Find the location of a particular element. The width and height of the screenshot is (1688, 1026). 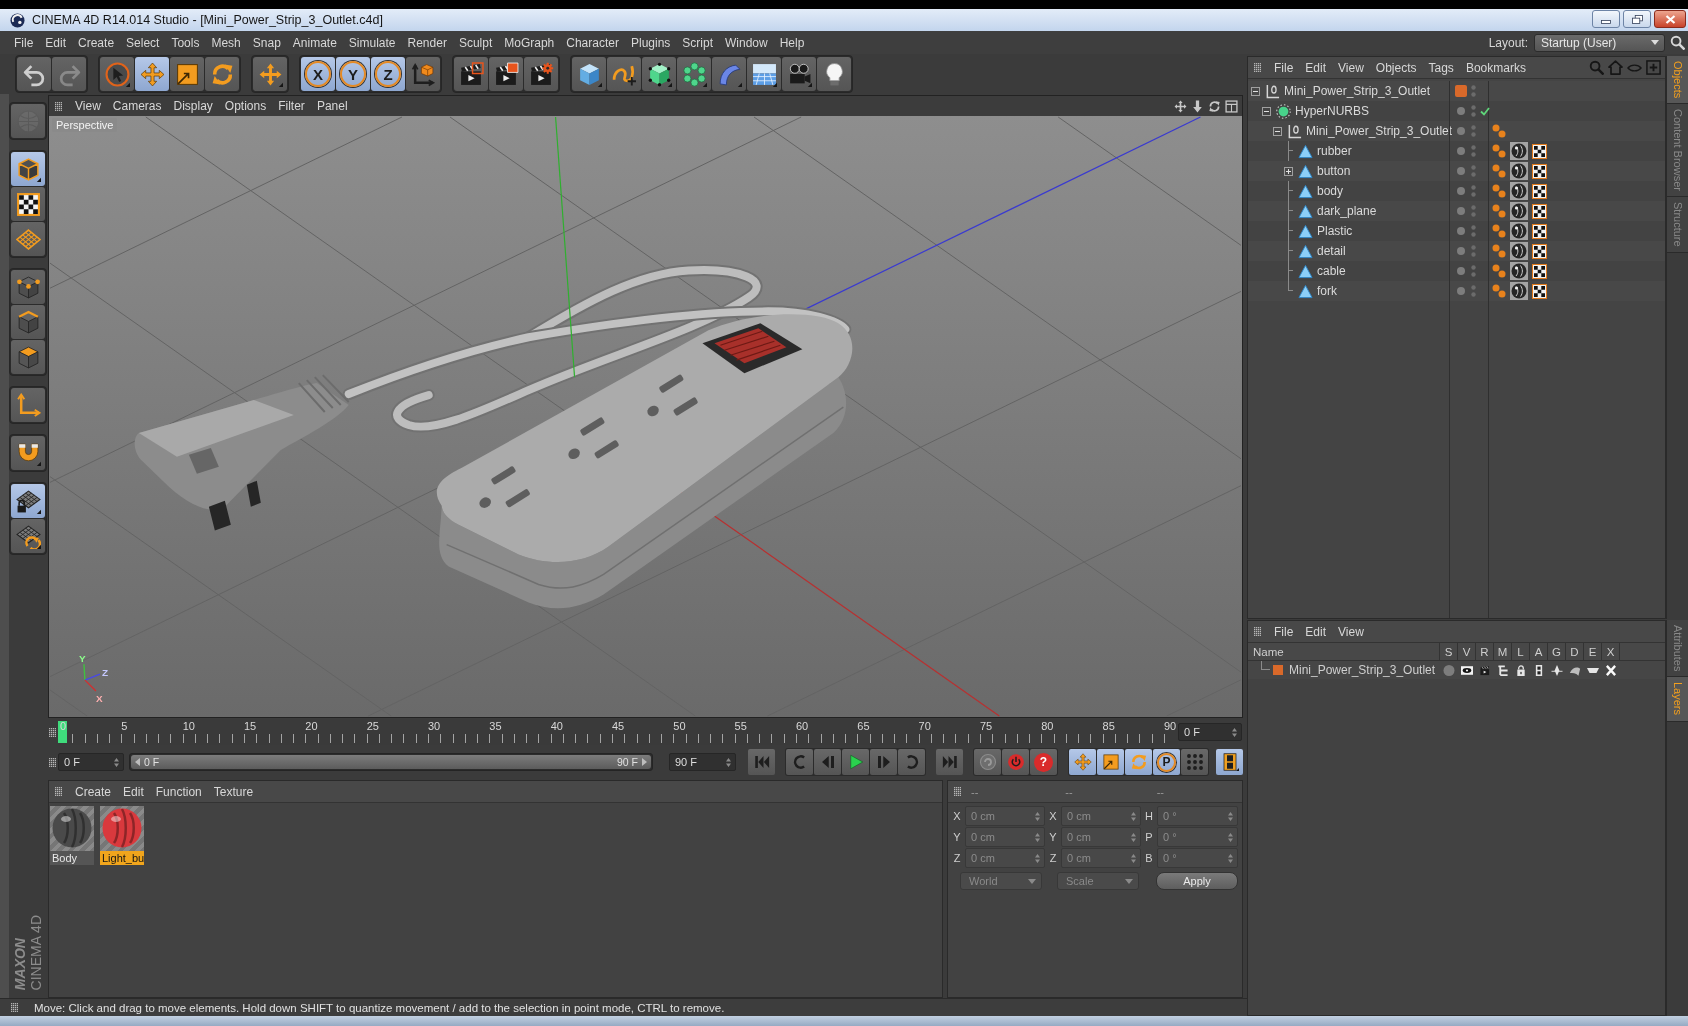

move-tool-button is located at coordinates (152, 74).